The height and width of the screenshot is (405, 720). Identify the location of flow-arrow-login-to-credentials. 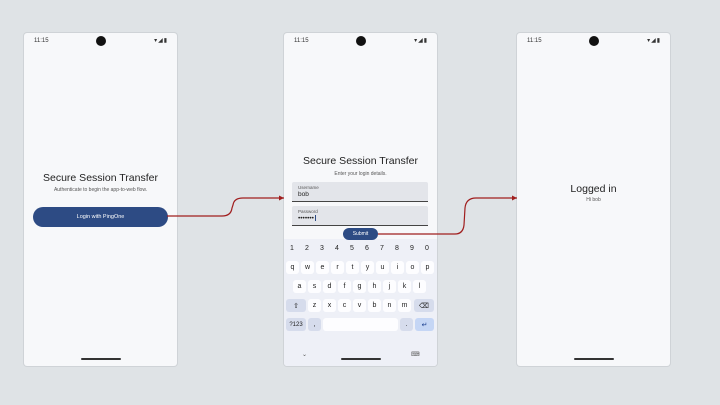
(225, 207).